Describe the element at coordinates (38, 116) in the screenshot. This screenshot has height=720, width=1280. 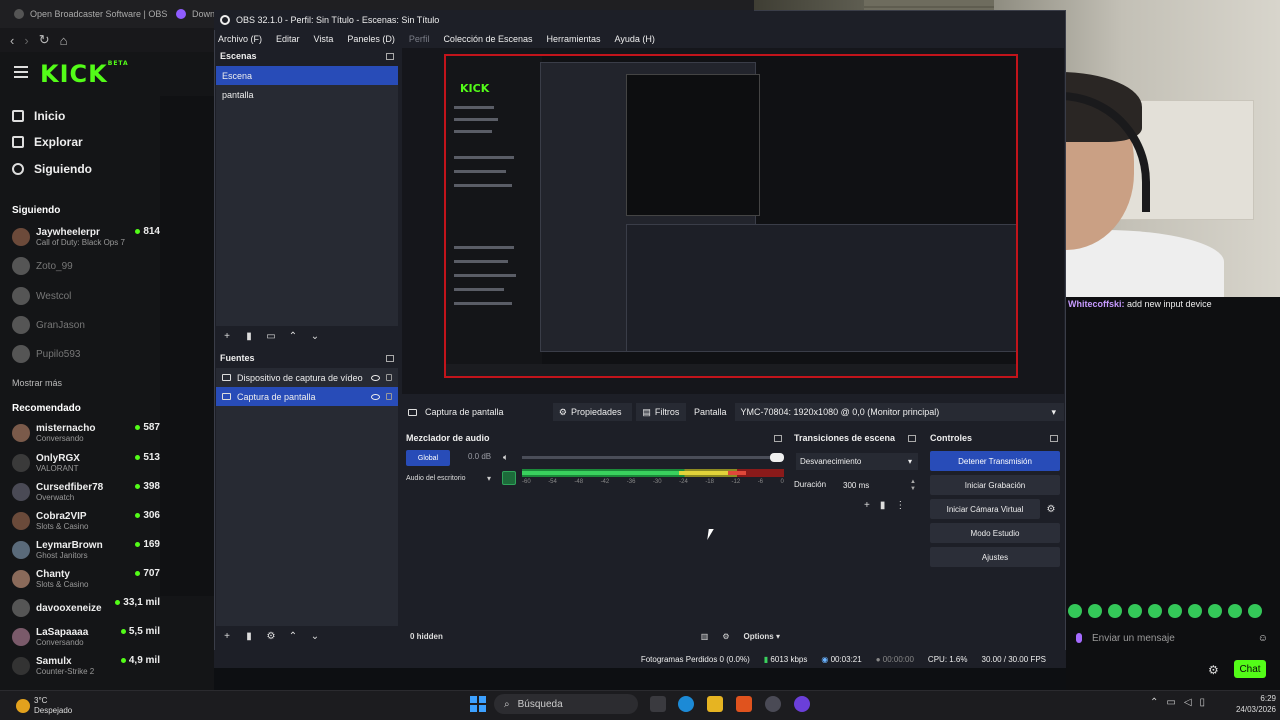
I see `nav-inicio: Inicio` at that location.